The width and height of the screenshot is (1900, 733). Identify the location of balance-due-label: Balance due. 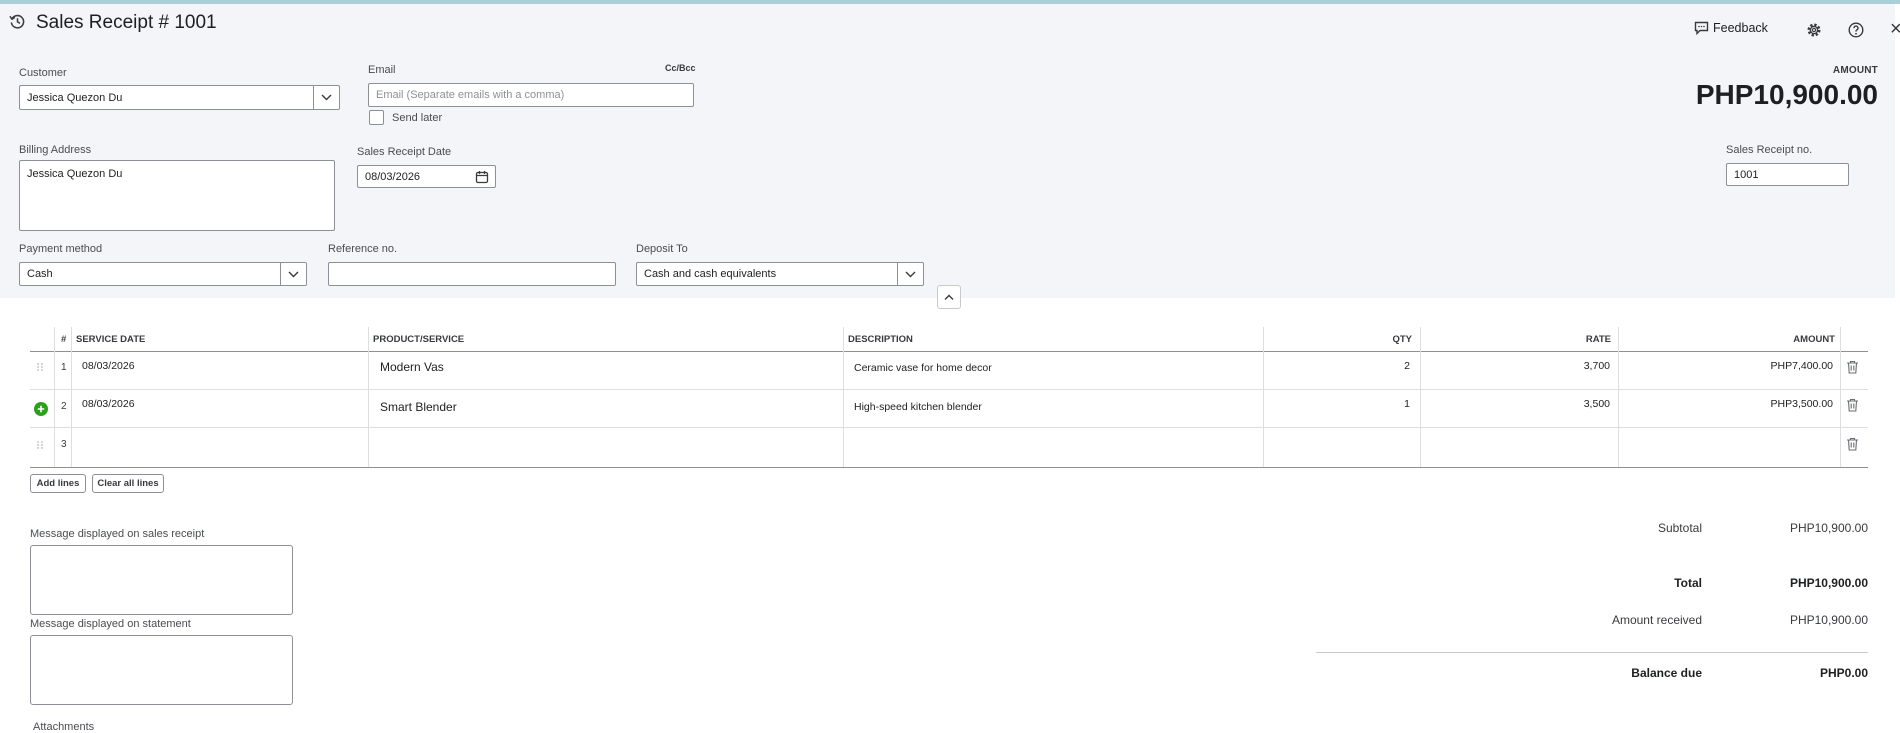
(1666, 673).